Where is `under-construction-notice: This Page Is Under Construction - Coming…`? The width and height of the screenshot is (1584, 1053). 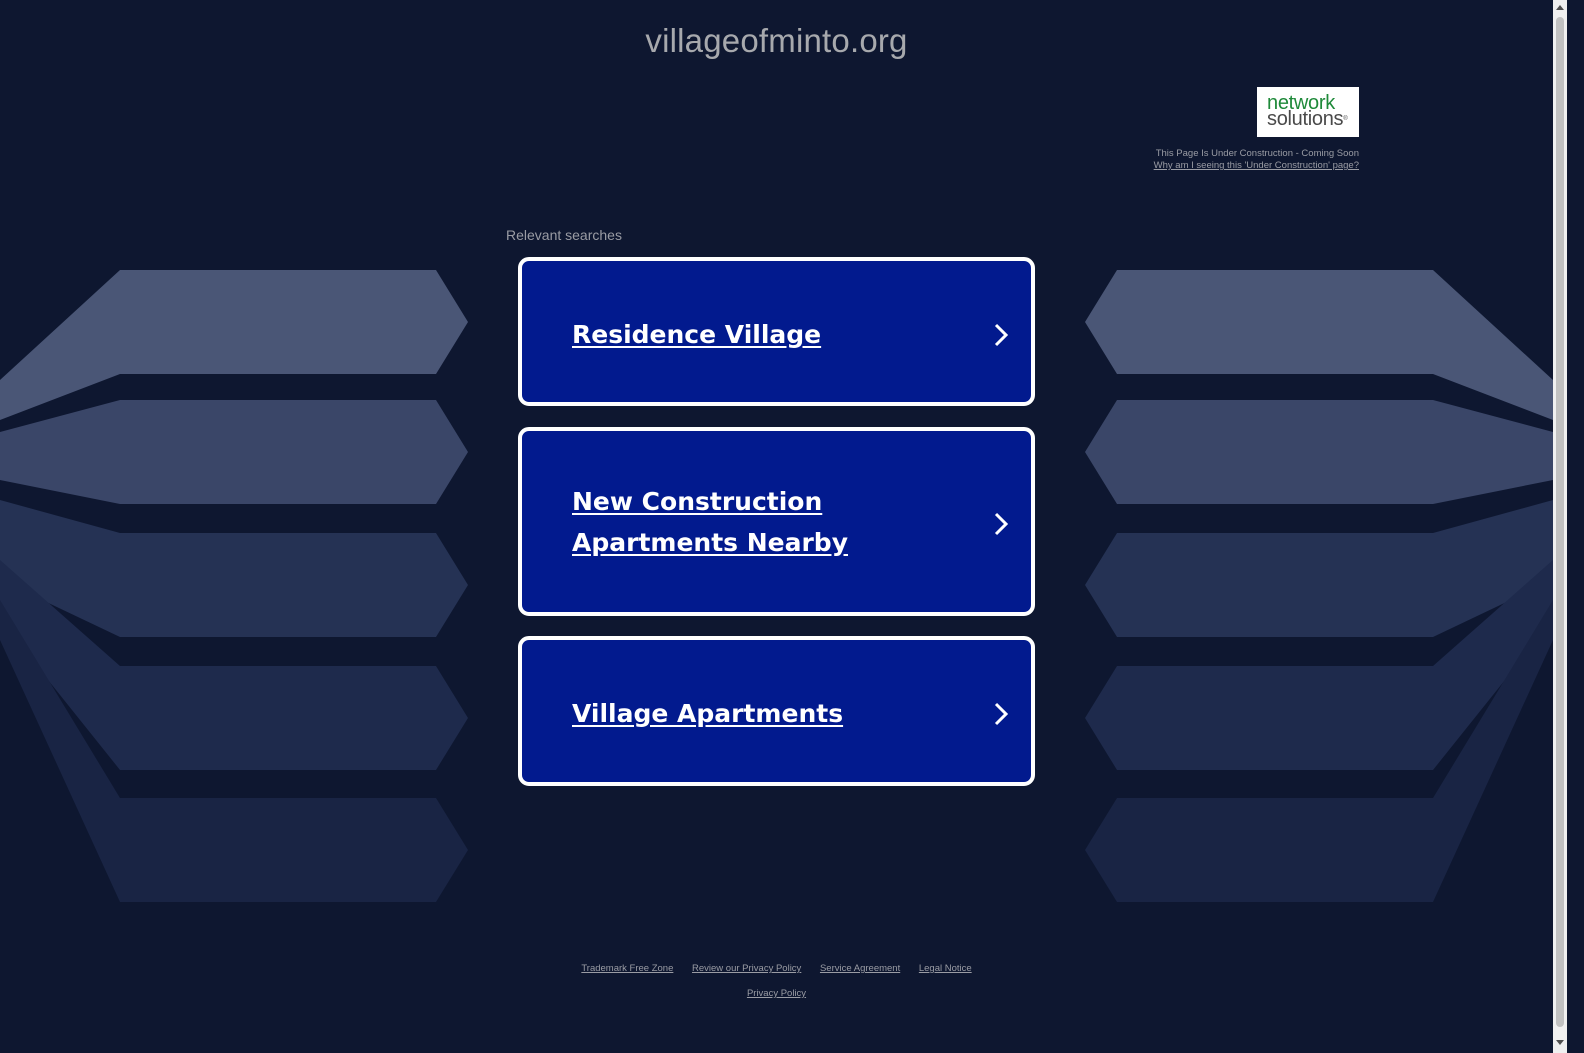
under-construction-notice: This Page Is Under Construction - Coming… is located at coordinates (1256, 160).